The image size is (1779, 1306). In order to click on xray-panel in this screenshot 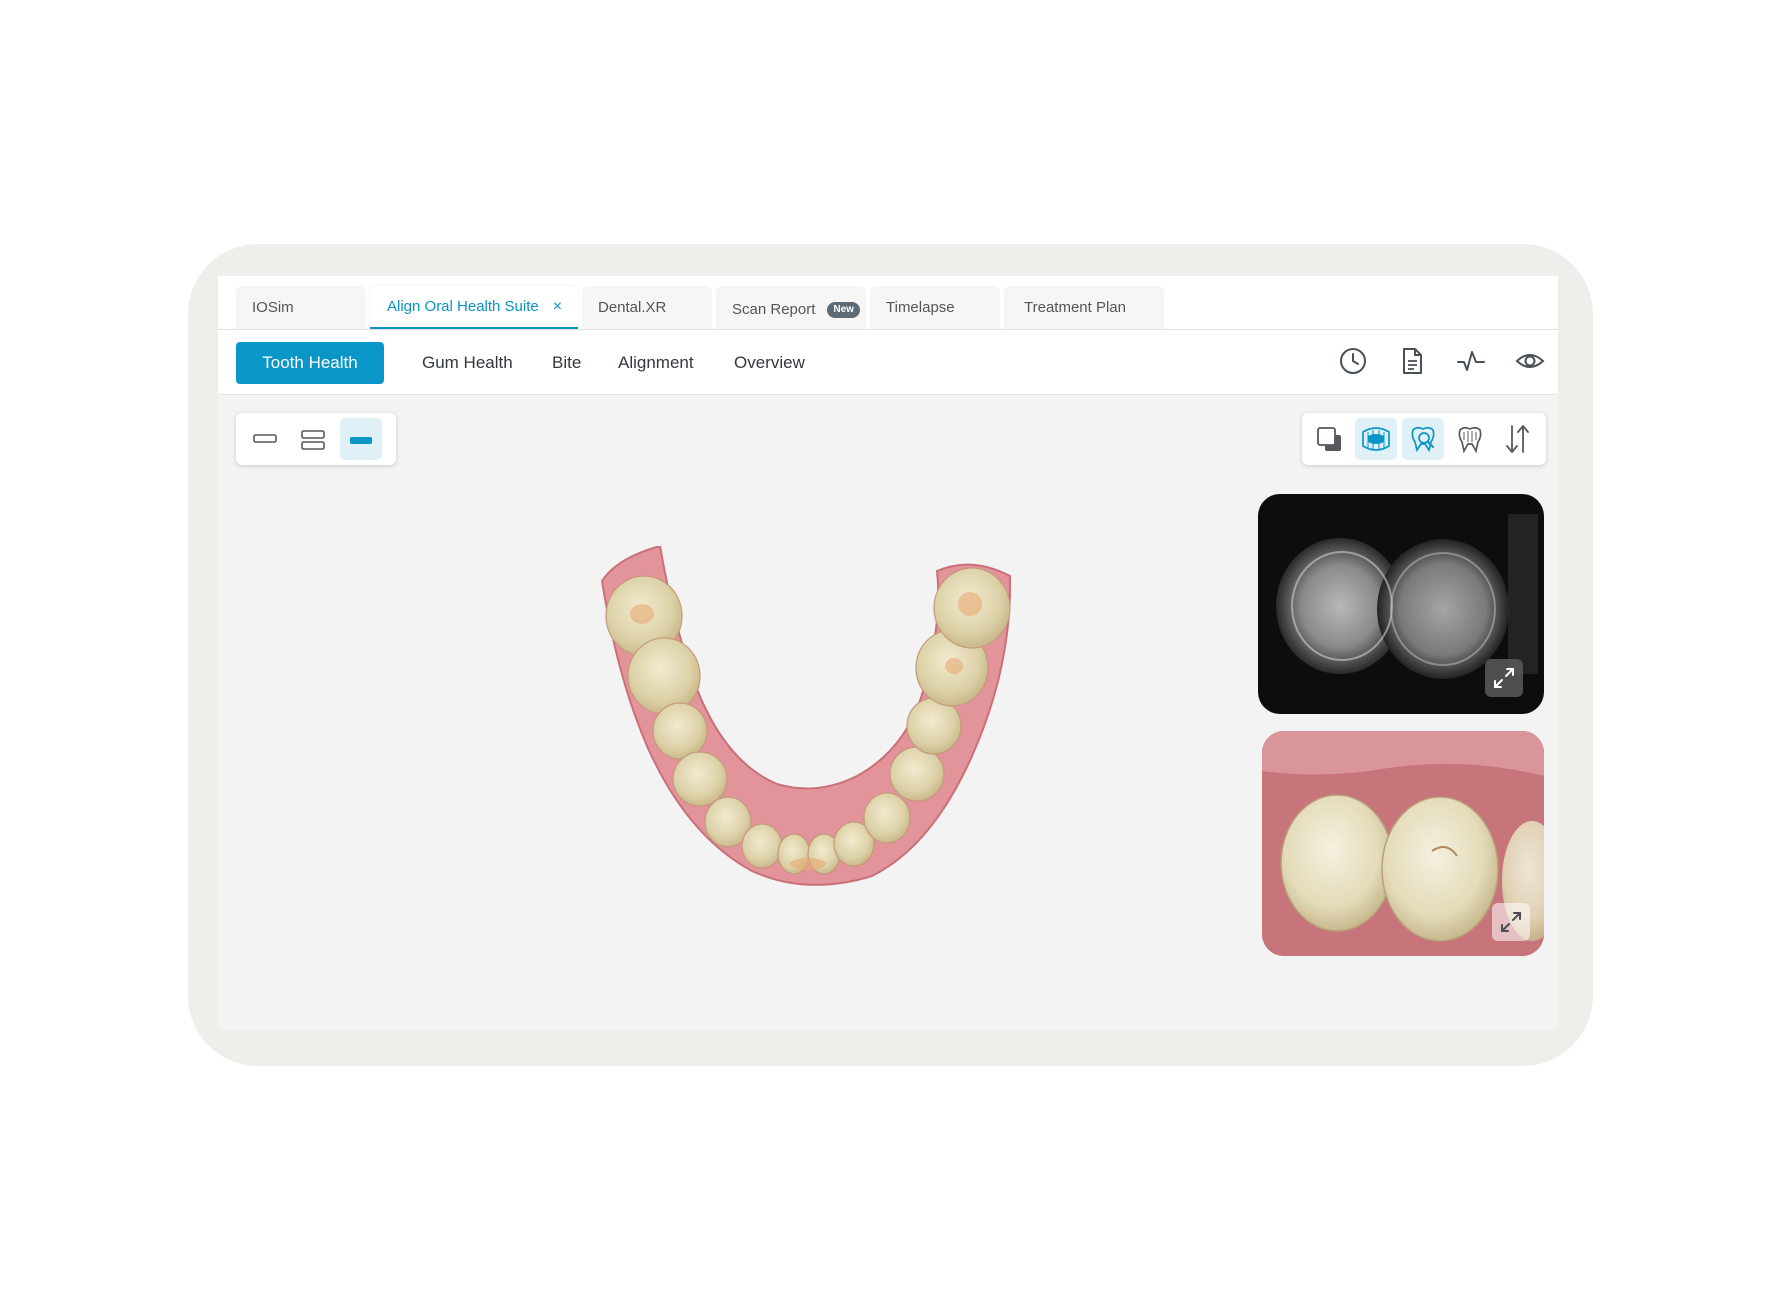, I will do `click(1401, 604)`.